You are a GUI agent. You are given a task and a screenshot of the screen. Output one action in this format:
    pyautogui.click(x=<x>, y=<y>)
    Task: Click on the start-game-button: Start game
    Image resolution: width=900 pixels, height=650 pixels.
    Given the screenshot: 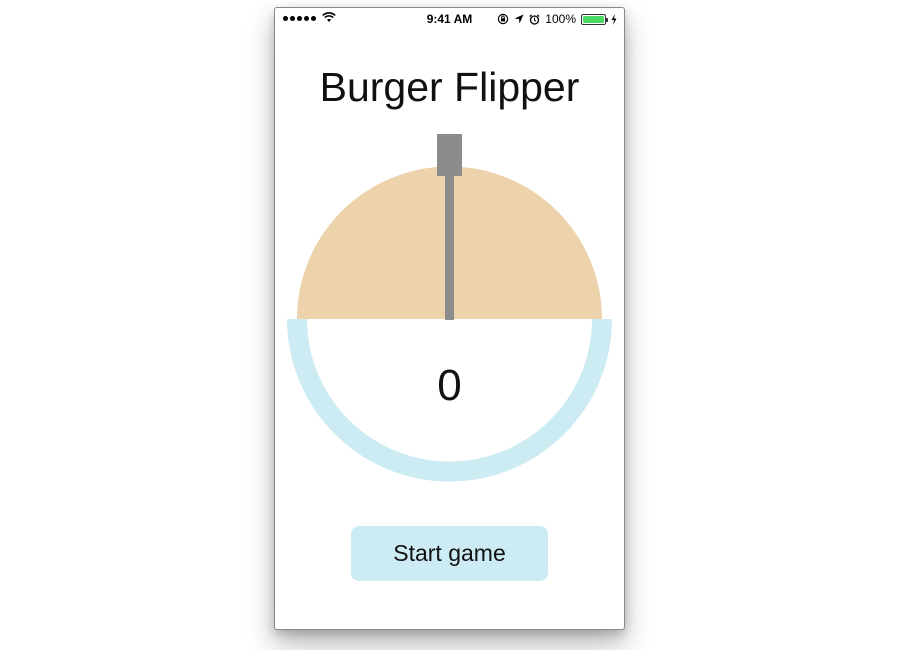 What is the action you would take?
    pyautogui.click(x=449, y=553)
    